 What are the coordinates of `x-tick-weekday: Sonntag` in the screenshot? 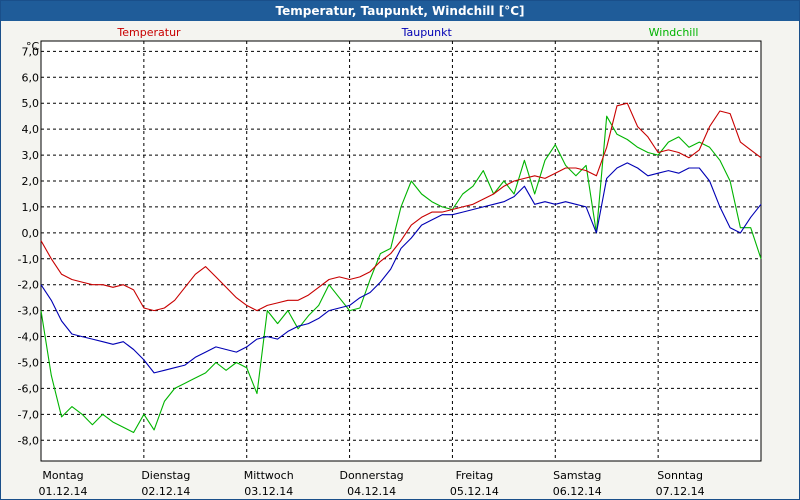 It's located at (680, 475).